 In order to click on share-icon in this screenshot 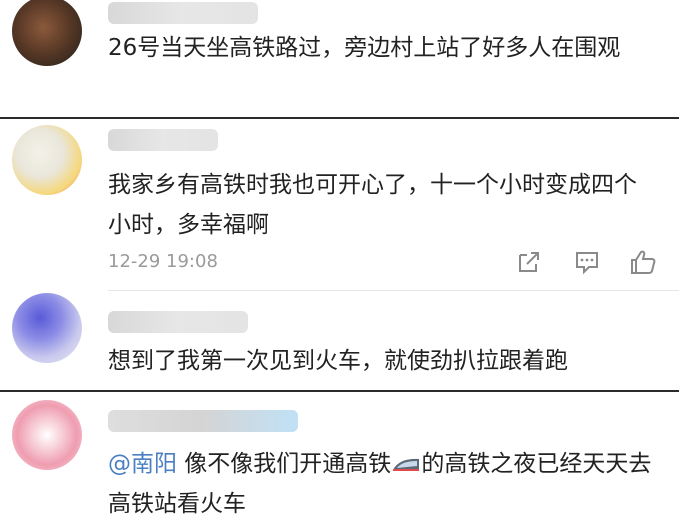, I will do `click(529, 262)`.